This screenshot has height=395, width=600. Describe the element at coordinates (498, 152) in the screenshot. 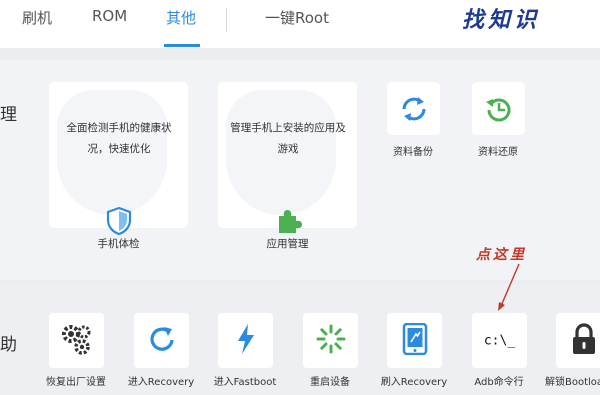

I see `restore-label: 资料还原` at that location.